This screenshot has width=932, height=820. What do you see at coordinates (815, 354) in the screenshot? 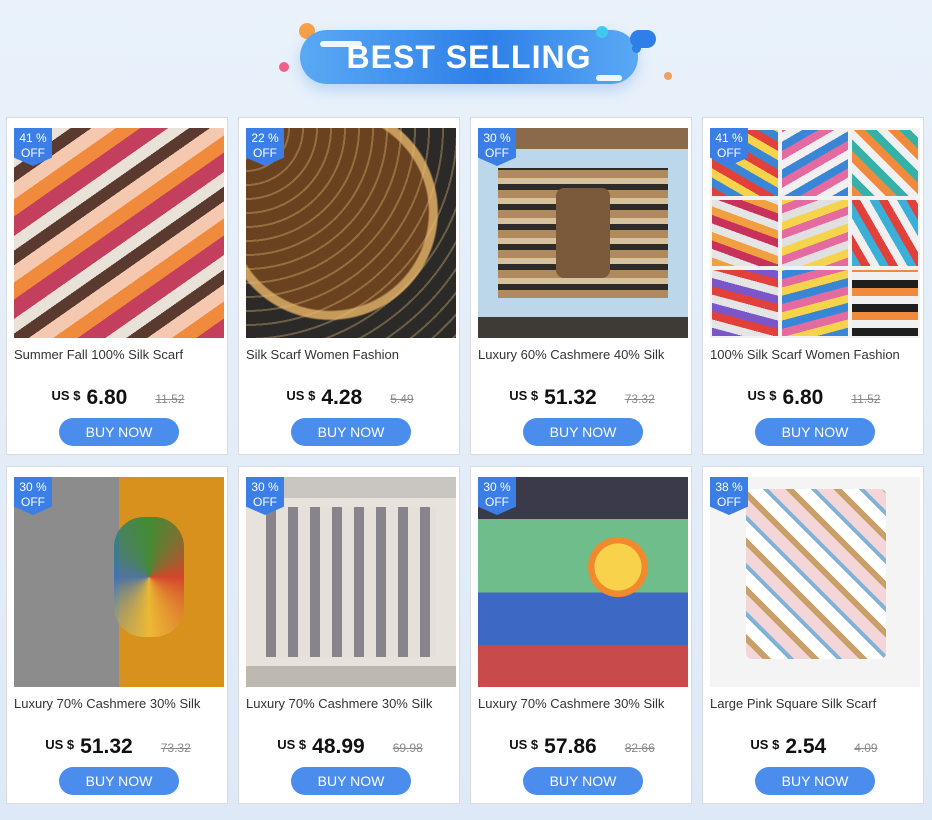
I see `product-title: 100% Silk Scarf Women Fashion` at bounding box center [815, 354].